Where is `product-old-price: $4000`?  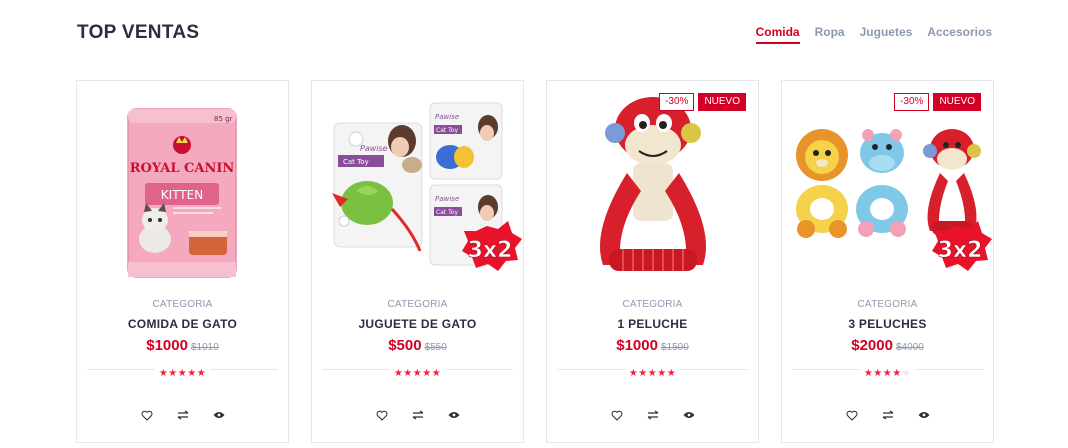
product-old-price: $4000 is located at coordinates (909, 347).